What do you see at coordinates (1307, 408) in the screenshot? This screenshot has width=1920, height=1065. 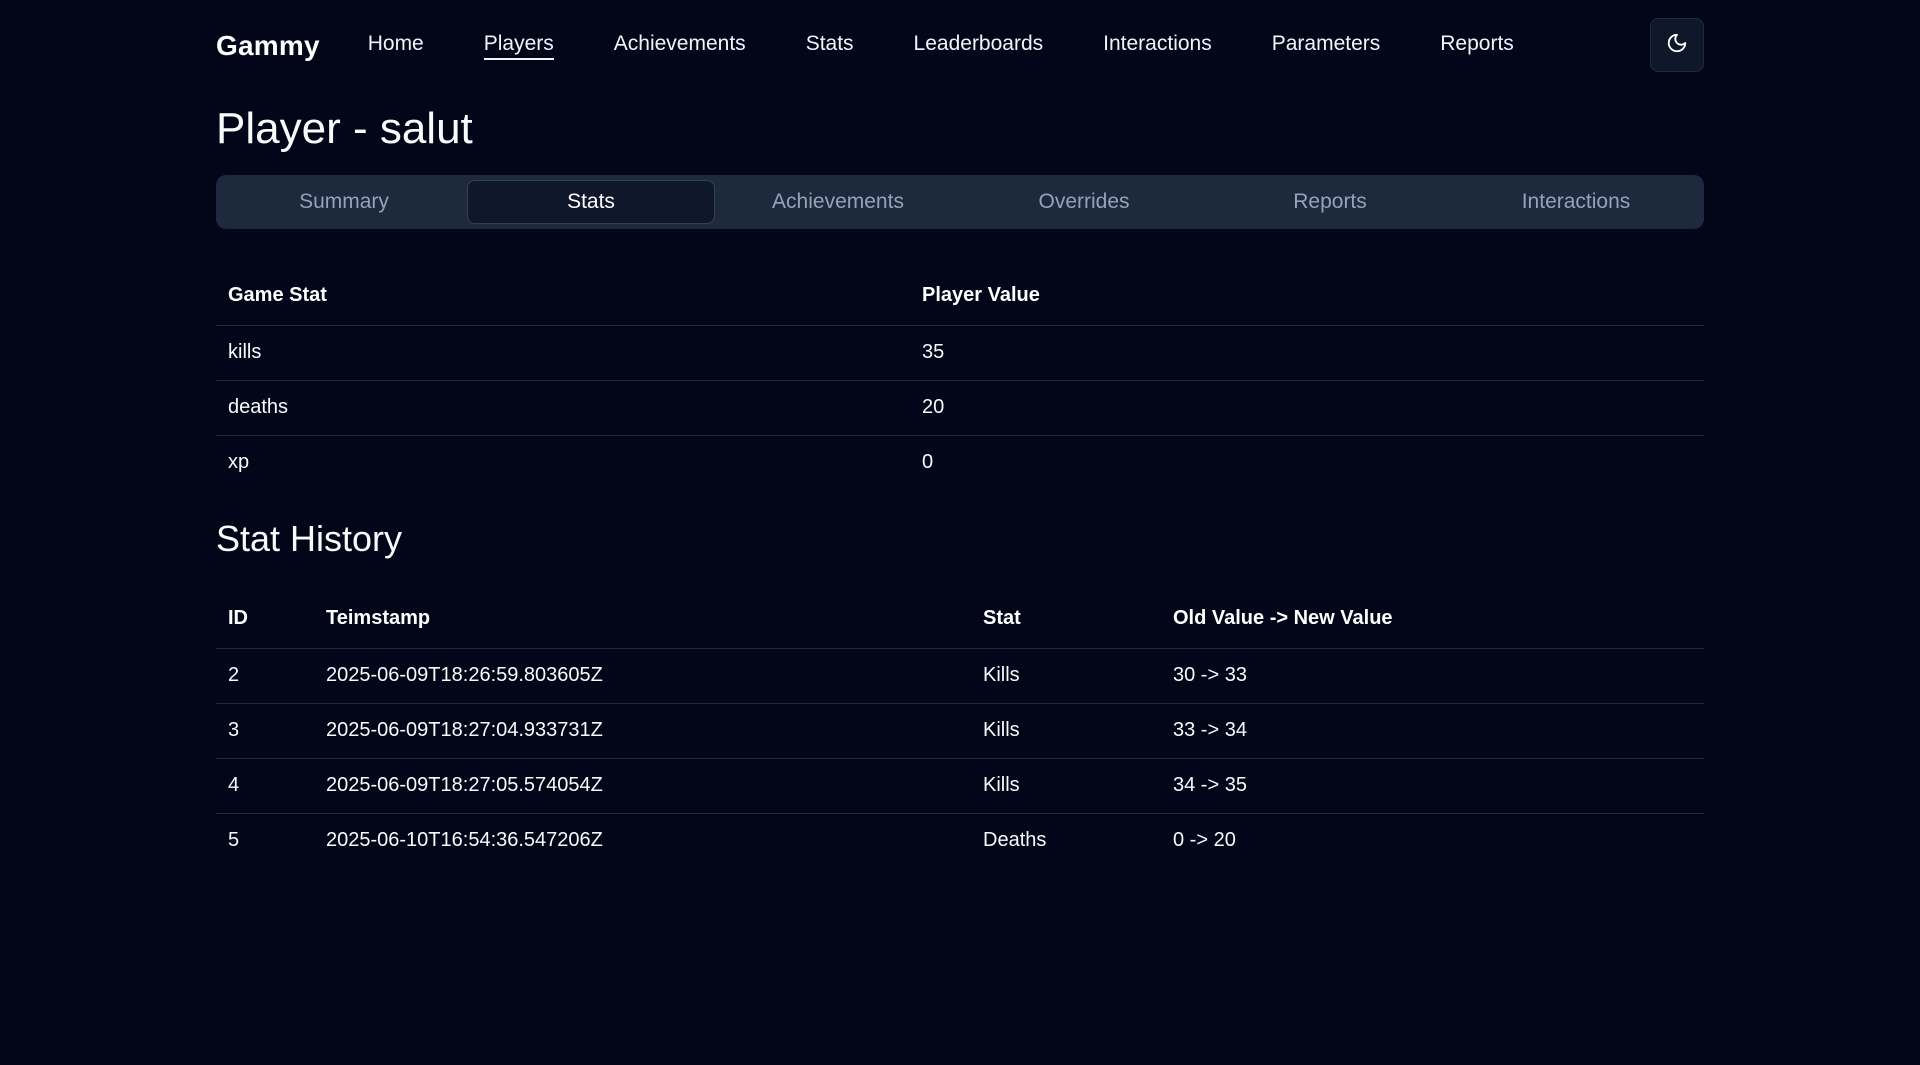 I see `stat-value: 20` at bounding box center [1307, 408].